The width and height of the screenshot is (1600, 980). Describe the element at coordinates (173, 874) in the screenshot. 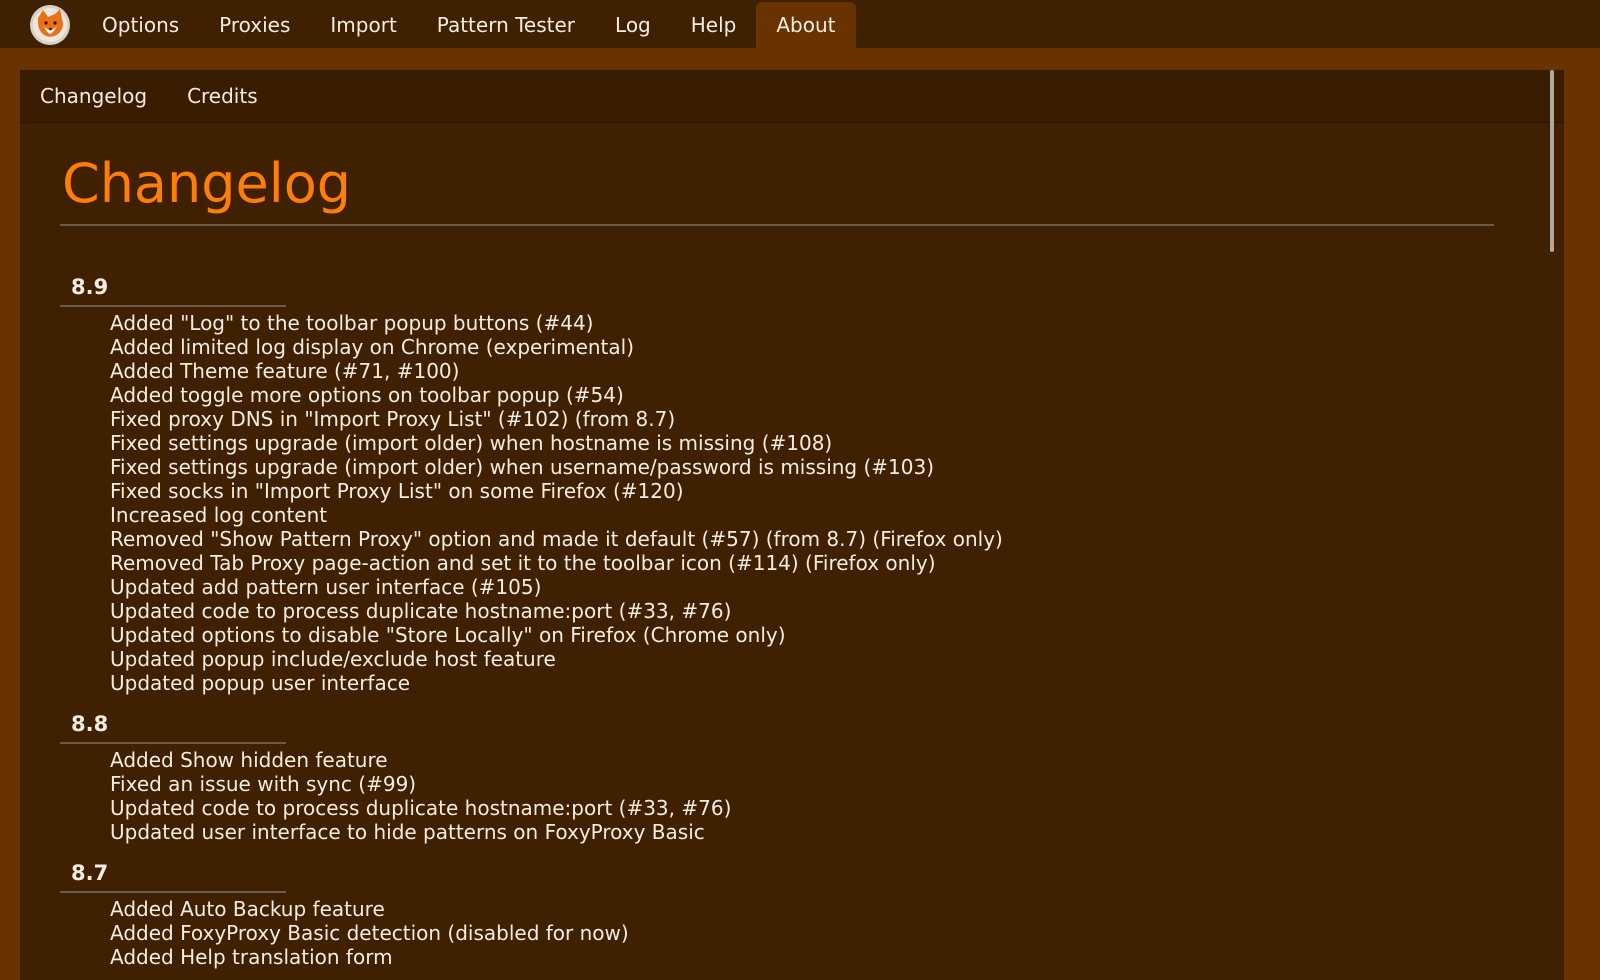

I see `version-heading: 8.7` at that location.